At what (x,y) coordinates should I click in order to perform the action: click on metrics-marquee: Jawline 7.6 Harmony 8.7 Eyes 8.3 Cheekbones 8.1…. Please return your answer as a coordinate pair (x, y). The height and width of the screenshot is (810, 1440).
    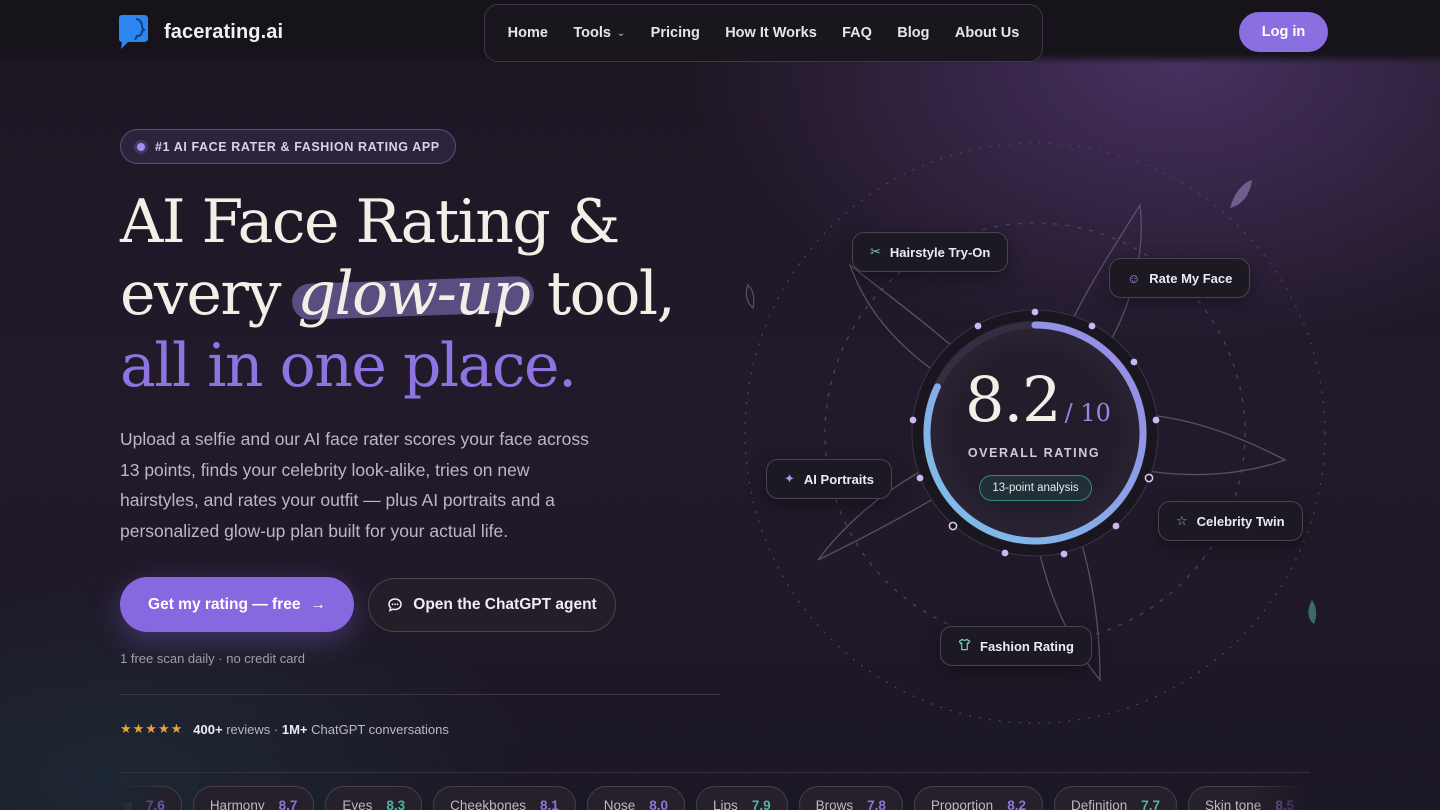
    Looking at the image, I should click on (715, 798).